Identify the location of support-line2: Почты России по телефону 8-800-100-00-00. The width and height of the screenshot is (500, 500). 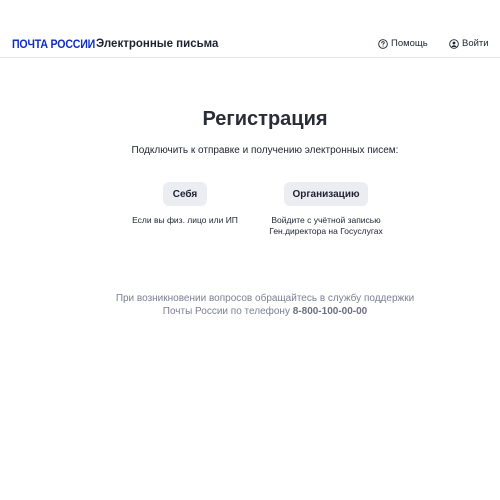
(250, 311).